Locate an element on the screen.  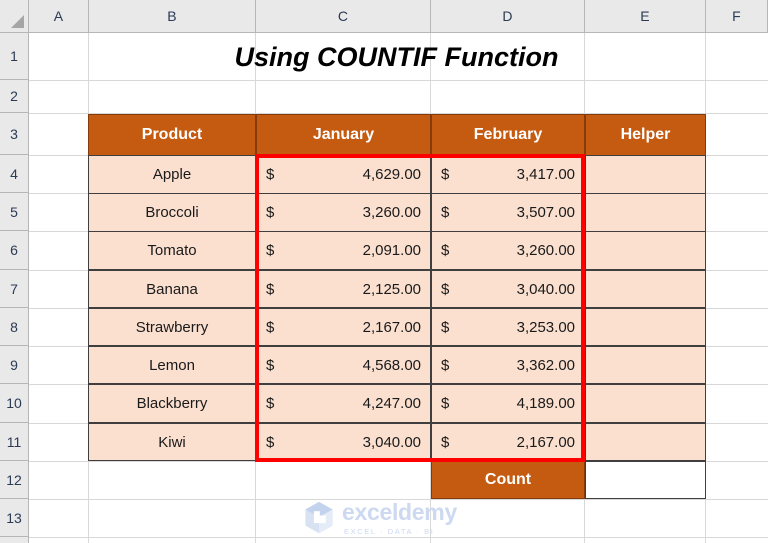
row-header-7: 7 is located at coordinates (14, 289).